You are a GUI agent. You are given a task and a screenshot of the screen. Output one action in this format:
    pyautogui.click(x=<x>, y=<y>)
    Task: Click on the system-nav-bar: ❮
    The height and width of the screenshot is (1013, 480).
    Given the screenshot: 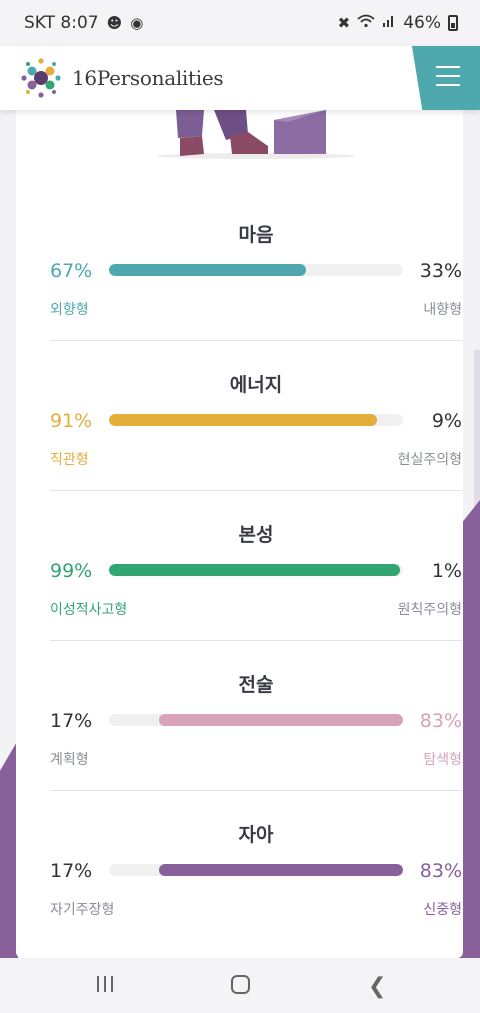 What is the action you would take?
    pyautogui.click(x=240, y=985)
    